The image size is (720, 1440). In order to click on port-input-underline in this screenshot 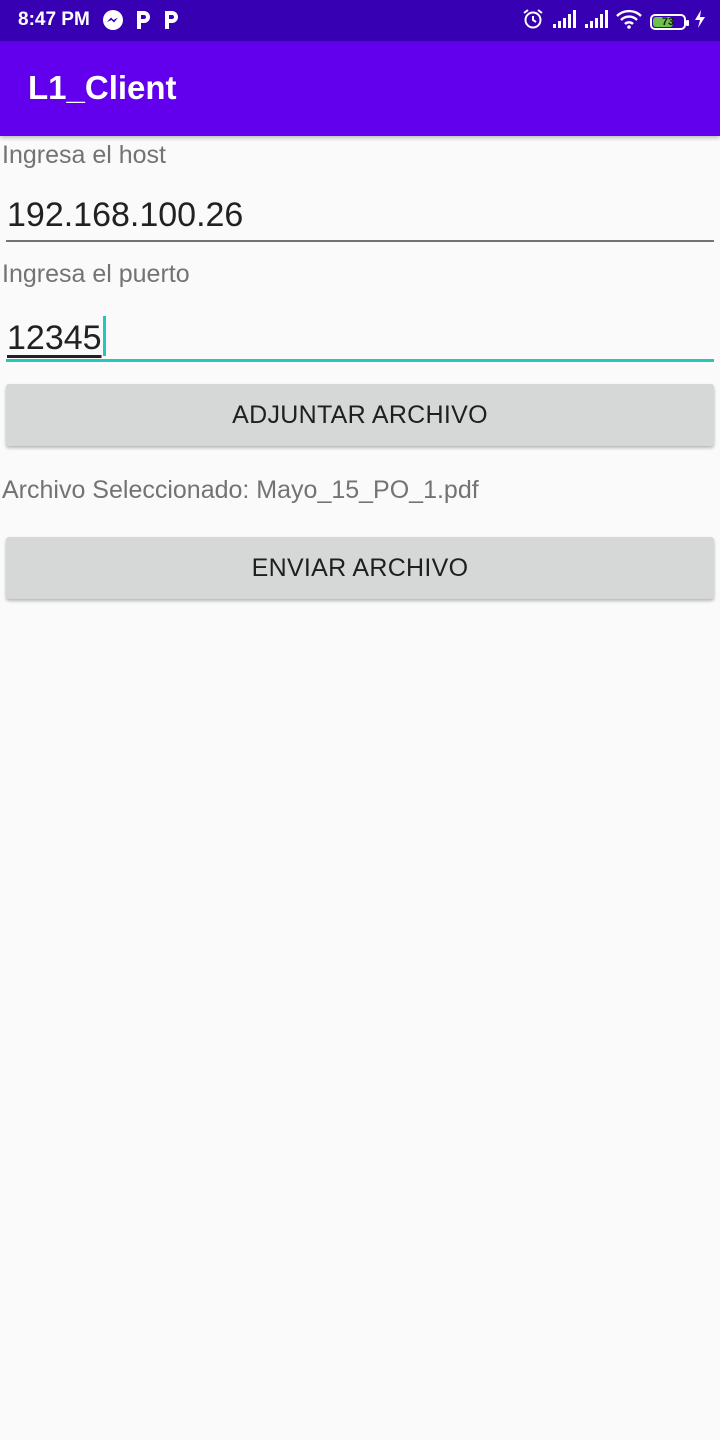, I will do `click(360, 360)`.